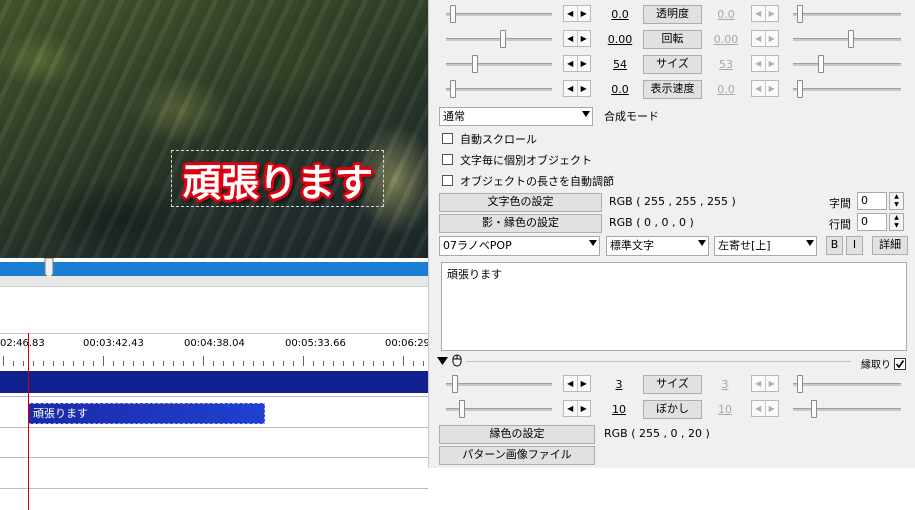 The height and width of the screenshot is (510, 915). Describe the element at coordinates (277, 178) in the screenshot. I see `selection-box` at that location.